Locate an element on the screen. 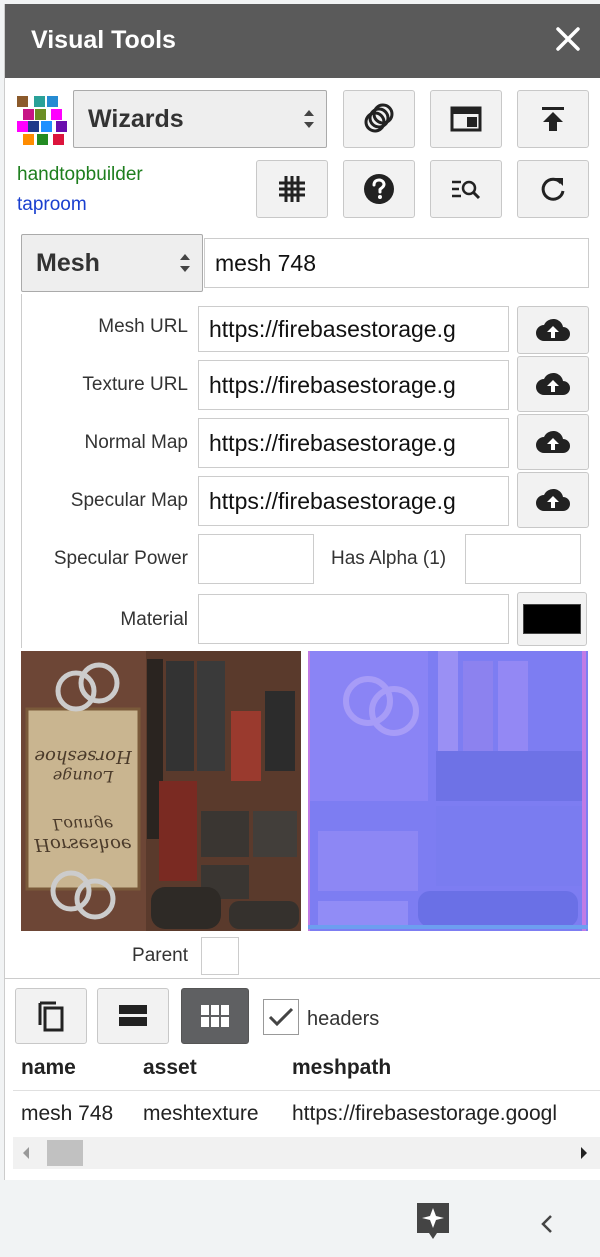 This screenshot has width=600, height=1257. texture-preview-image: Horseshoe Lounge Lounge Horseshoe is located at coordinates (161, 791).